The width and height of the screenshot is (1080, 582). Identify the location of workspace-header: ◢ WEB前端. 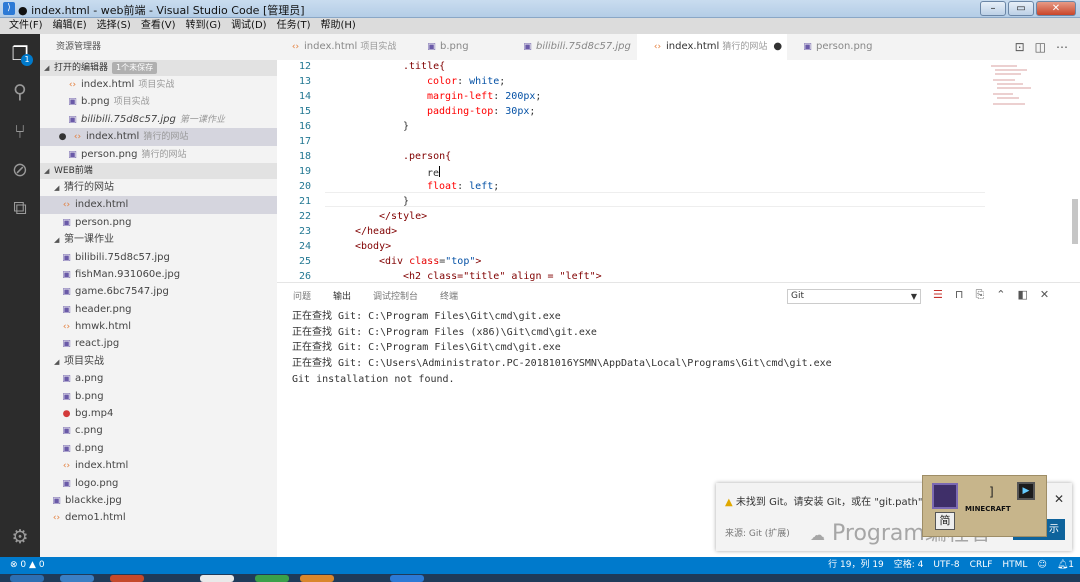
(158, 170).